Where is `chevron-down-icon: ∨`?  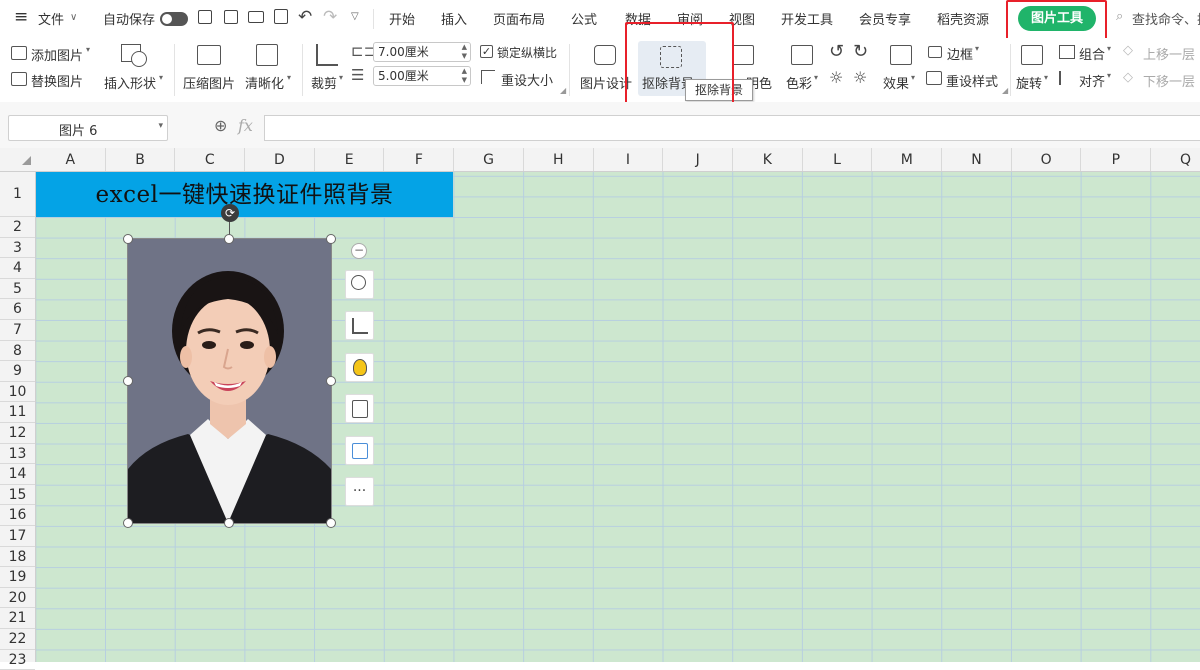
chevron-down-icon: ∨ is located at coordinates (73, 17).